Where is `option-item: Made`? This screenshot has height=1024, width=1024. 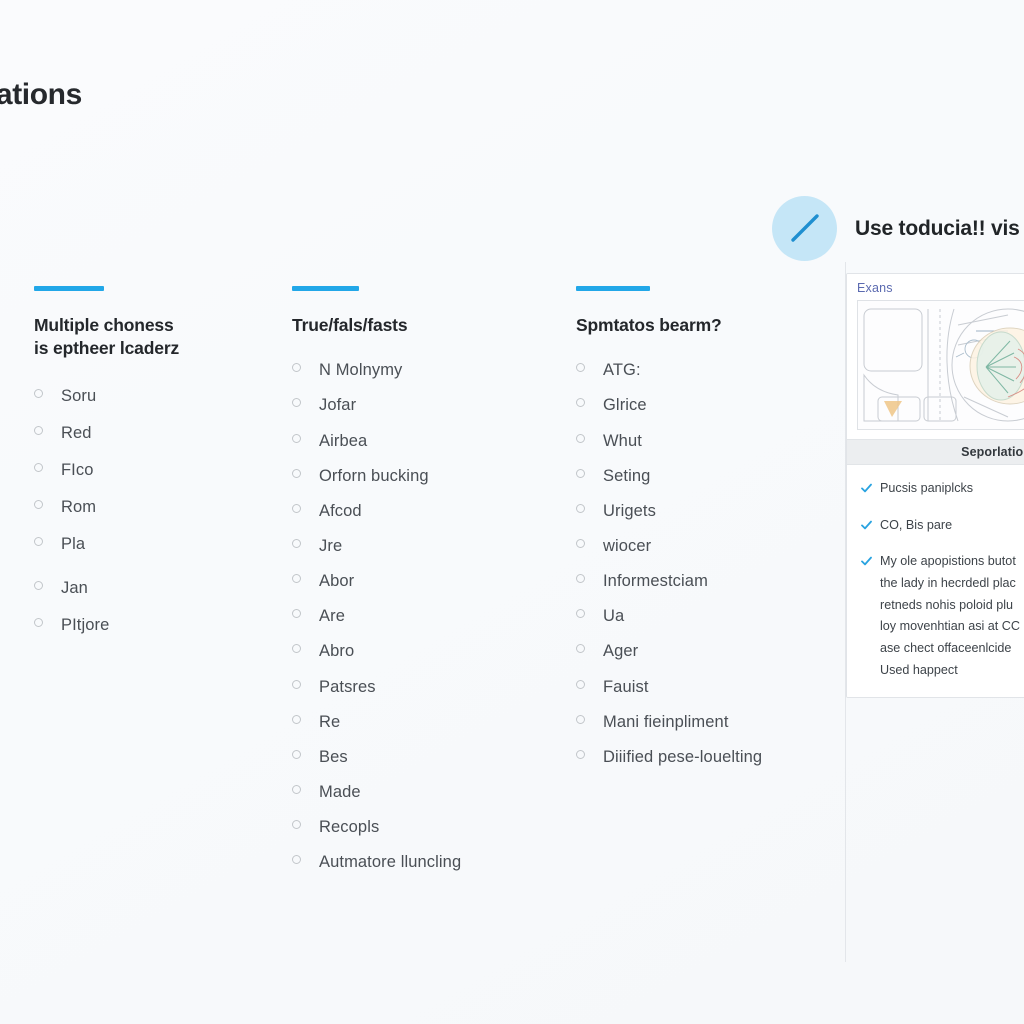 option-item: Made is located at coordinates (422, 792).